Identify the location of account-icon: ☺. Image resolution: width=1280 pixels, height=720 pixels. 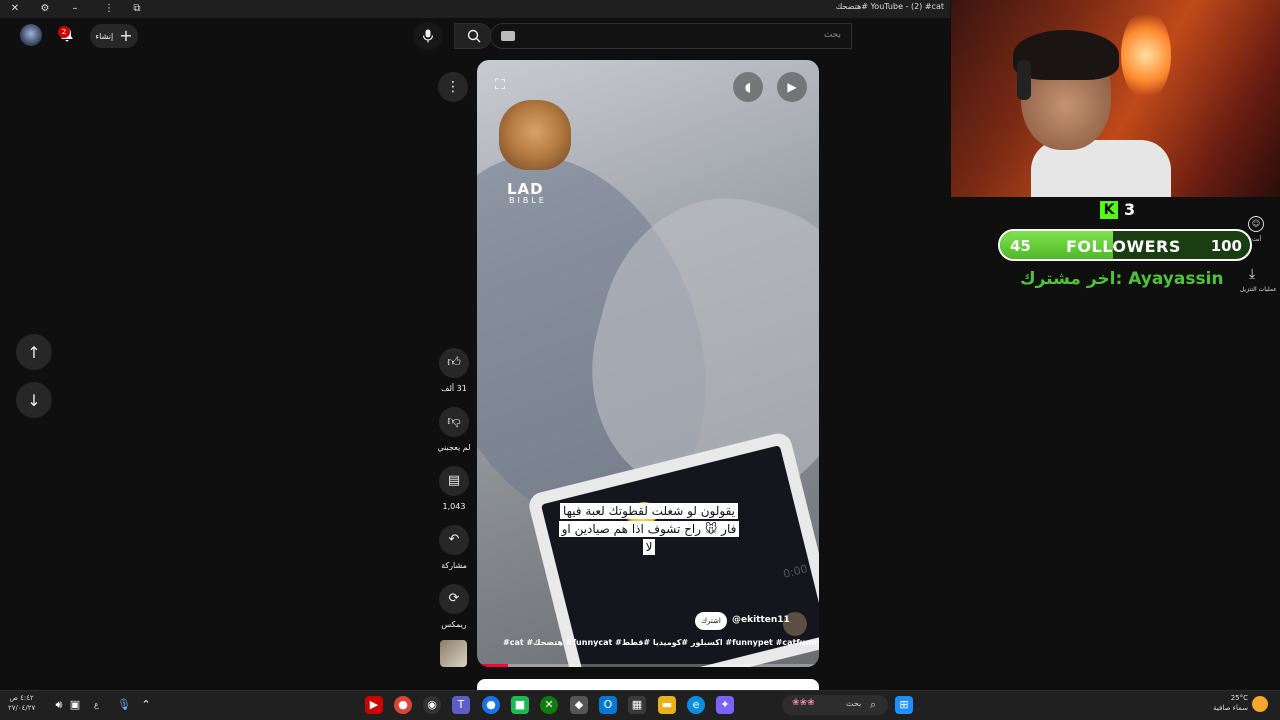
(1256, 224).